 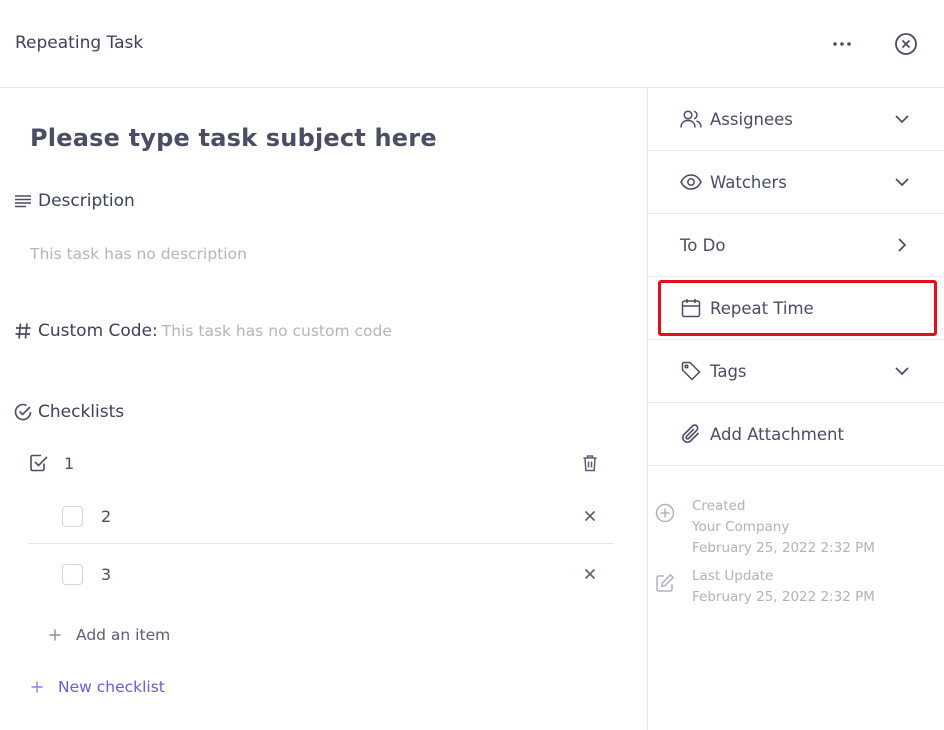 I want to click on created-by: Your Company, so click(x=741, y=527).